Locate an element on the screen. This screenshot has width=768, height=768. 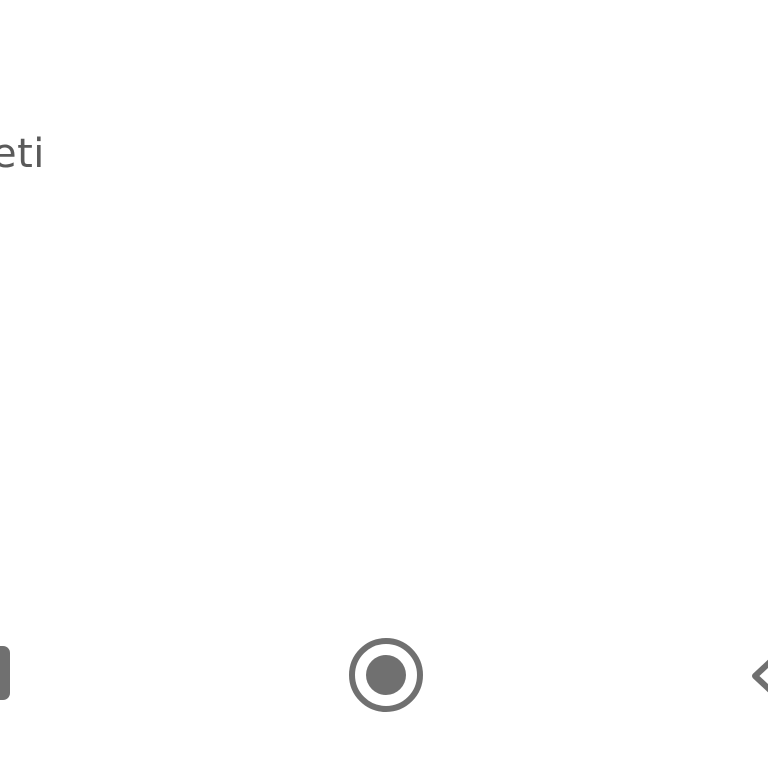
home-icon is located at coordinates (386, 675).